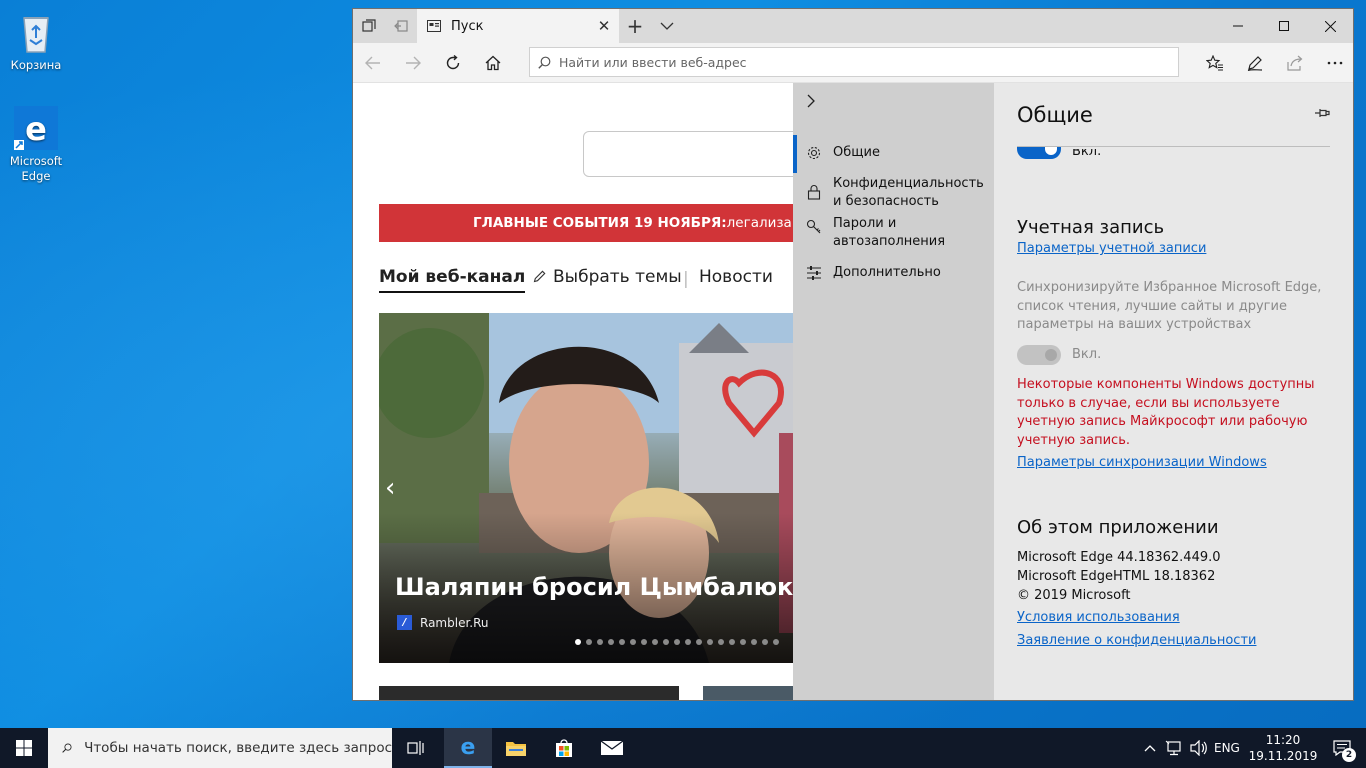  I want to click on toggle-knob, so click(1051, 151).